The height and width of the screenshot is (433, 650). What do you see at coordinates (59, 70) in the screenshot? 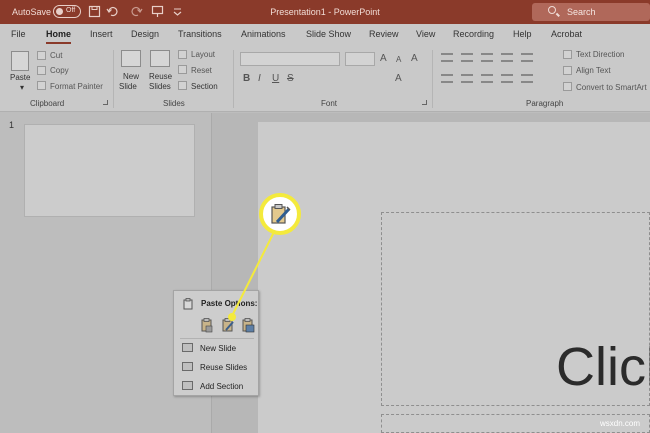
I see `copy-button: Copy` at bounding box center [59, 70].